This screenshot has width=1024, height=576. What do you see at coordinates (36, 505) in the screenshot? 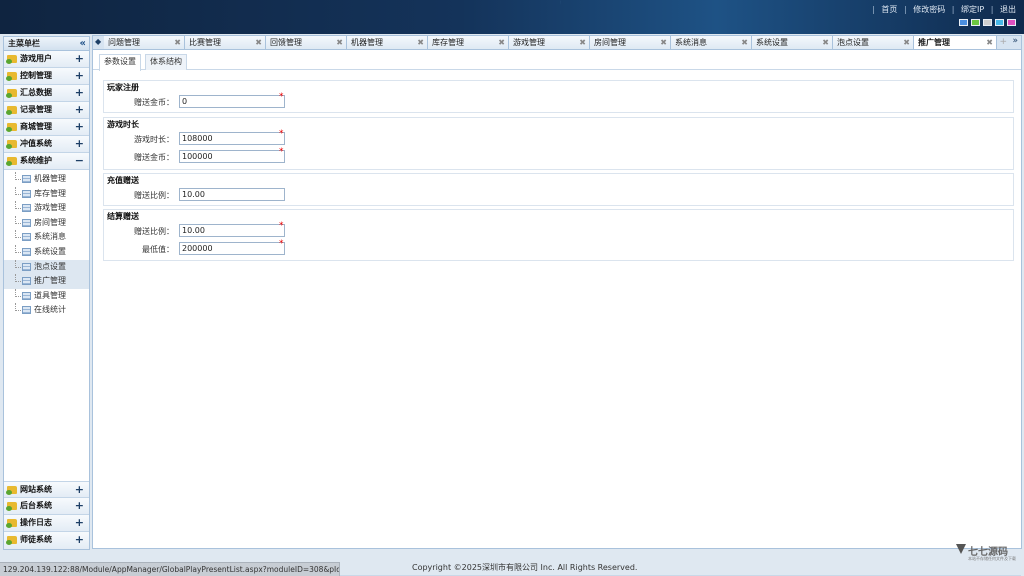
I see `menu-label: 后台系统` at bounding box center [36, 505].